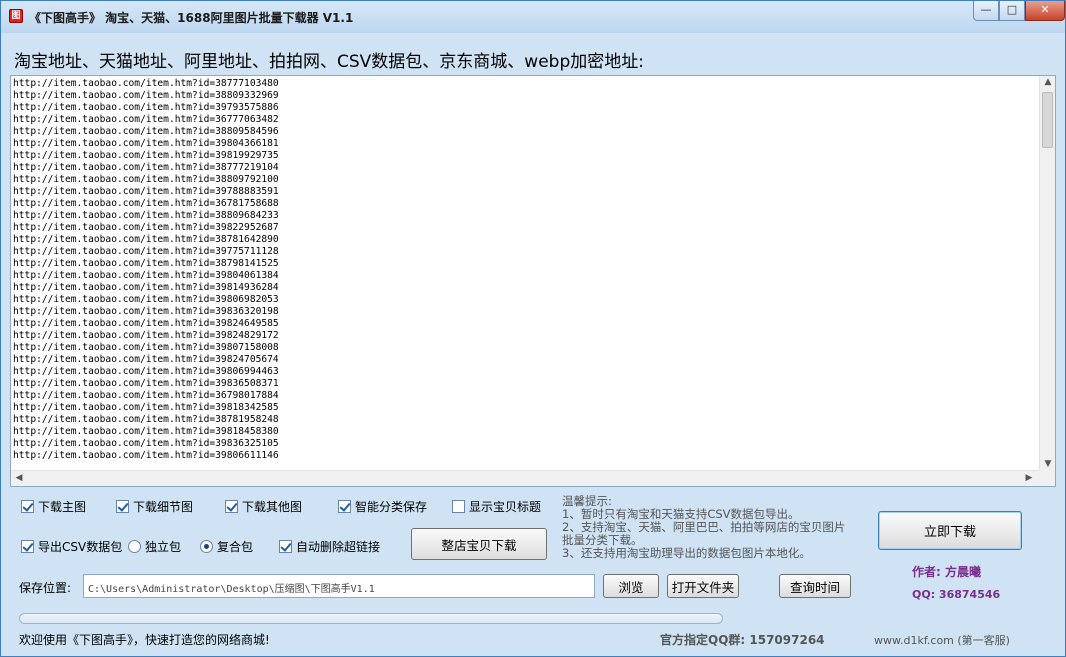  What do you see at coordinates (703, 586) in the screenshot?
I see `open-folder-button: 打开文件夹` at bounding box center [703, 586].